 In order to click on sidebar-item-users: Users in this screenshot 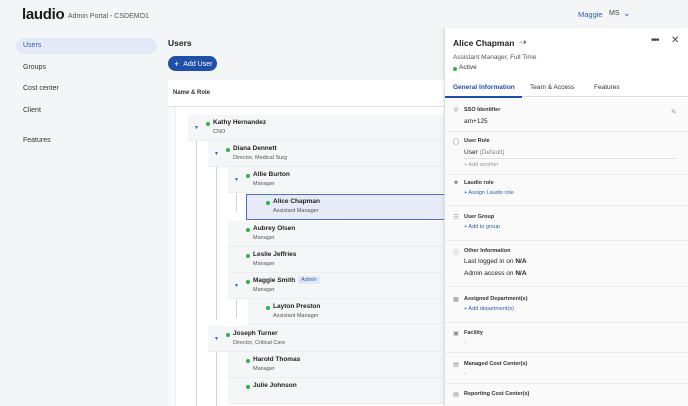, I will do `click(86, 46)`.